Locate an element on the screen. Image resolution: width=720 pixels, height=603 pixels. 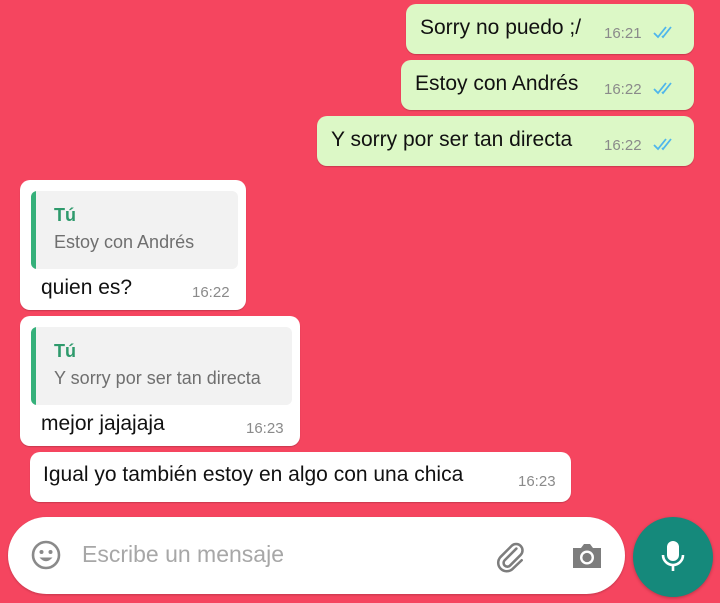
message-outgoing: Y sorry por ser tan directa 16:22 is located at coordinates (505, 141).